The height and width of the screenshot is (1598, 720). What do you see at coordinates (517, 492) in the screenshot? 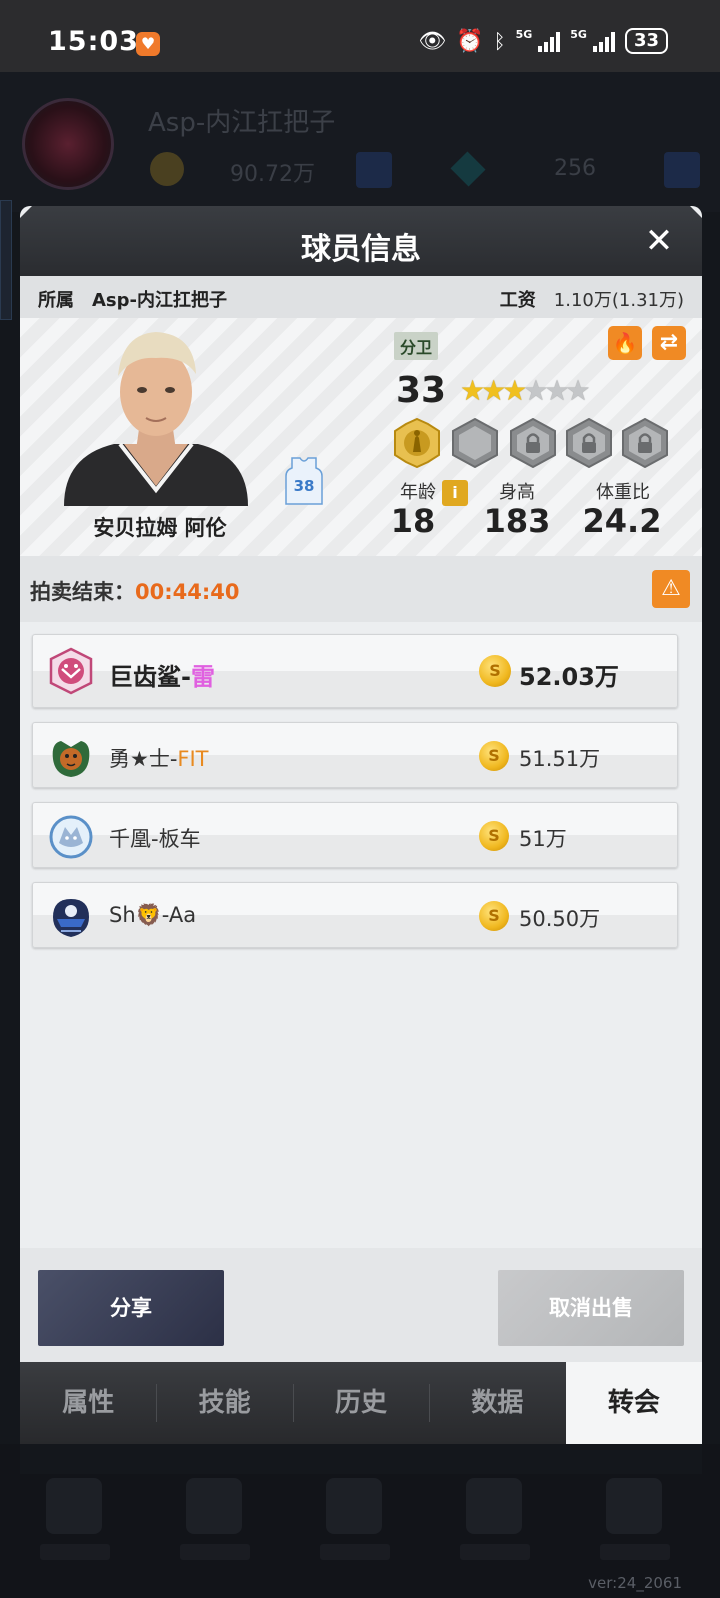
I see `height-label: 身高` at bounding box center [517, 492].